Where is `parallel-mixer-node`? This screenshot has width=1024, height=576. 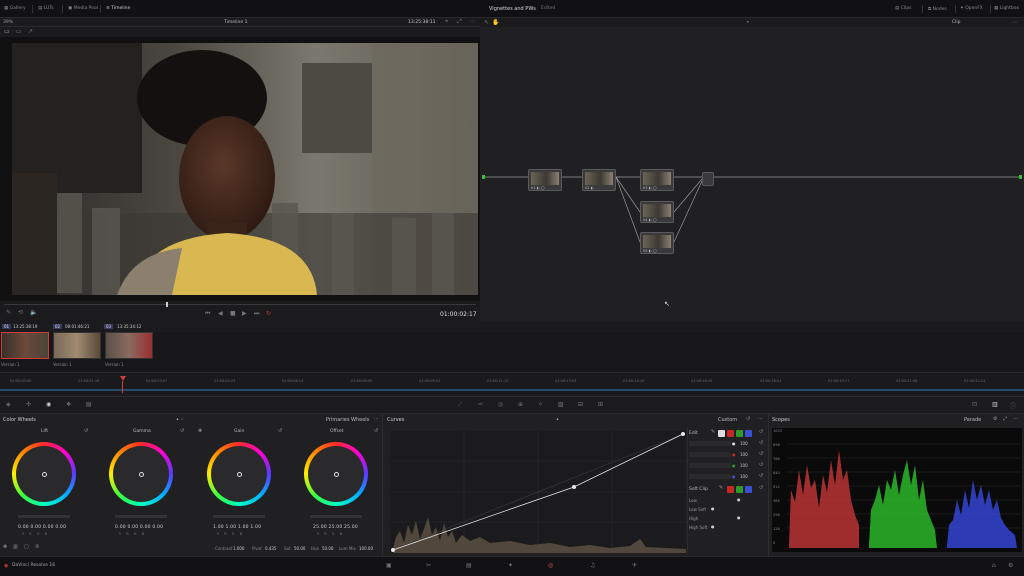
parallel-mixer-node is located at coordinates (708, 179).